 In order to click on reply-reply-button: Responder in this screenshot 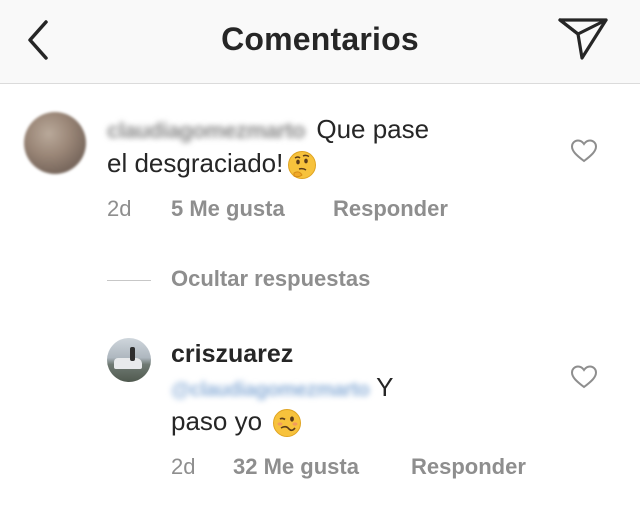, I will do `click(468, 467)`.